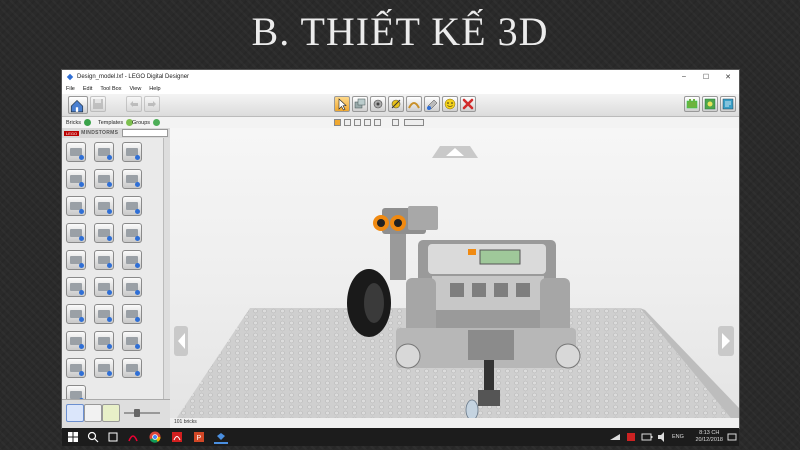 The image size is (800, 450). What do you see at coordinates (468, 104) in the screenshot?
I see `delete-tool-button` at bounding box center [468, 104].